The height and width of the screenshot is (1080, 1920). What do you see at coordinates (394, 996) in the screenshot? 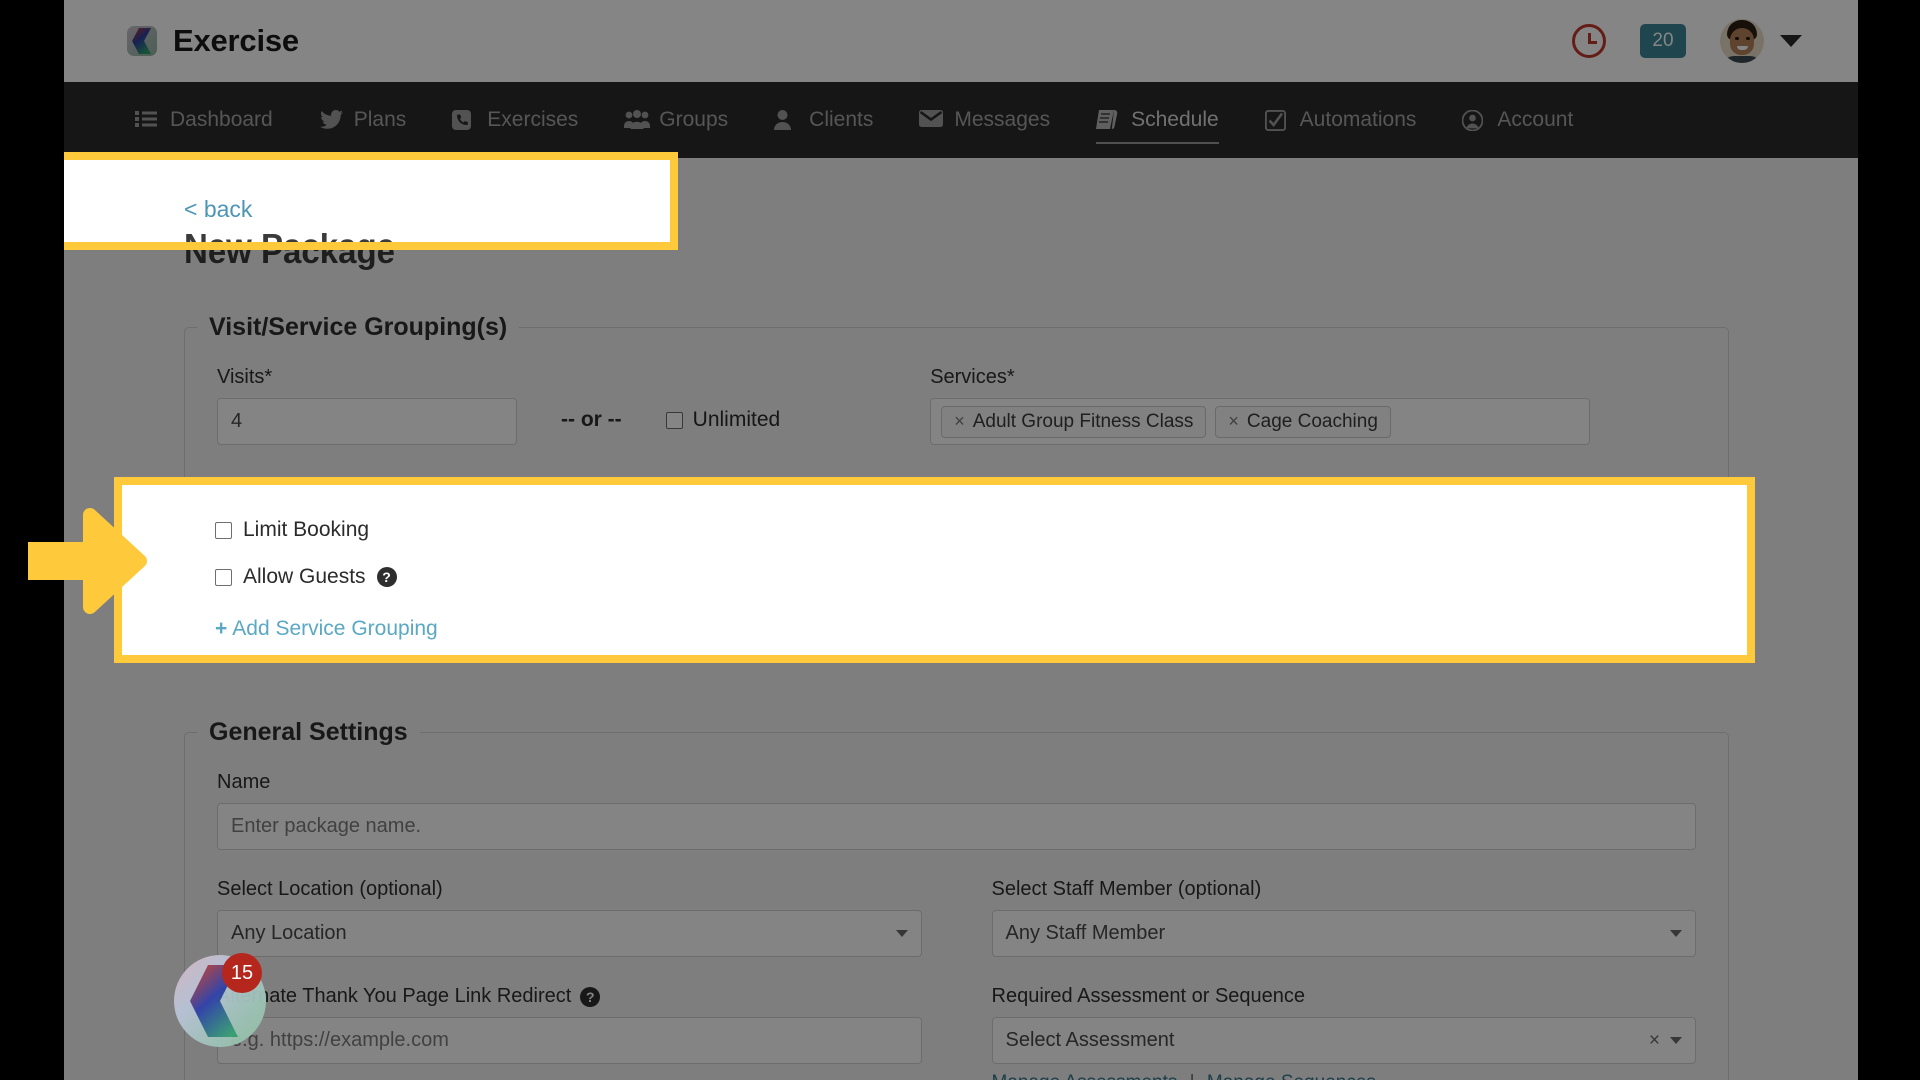
I see `redirect-label: Alternate Thank You Page Link Redirect` at bounding box center [394, 996].